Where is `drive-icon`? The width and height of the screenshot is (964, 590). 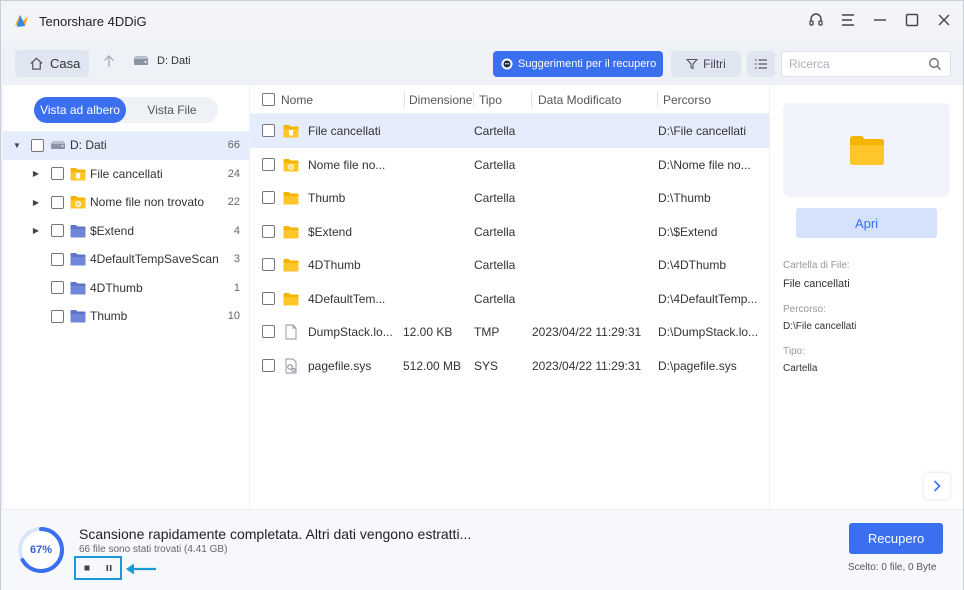 drive-icon is located at coordinates (141, 60).